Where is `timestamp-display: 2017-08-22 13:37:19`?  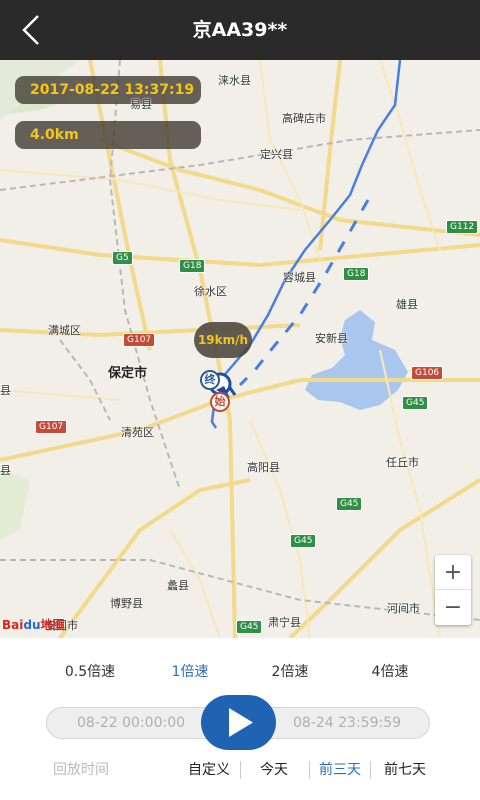
timestamp-display: 2017-08-22 13:37:19 is located at coordinates (108, 90).